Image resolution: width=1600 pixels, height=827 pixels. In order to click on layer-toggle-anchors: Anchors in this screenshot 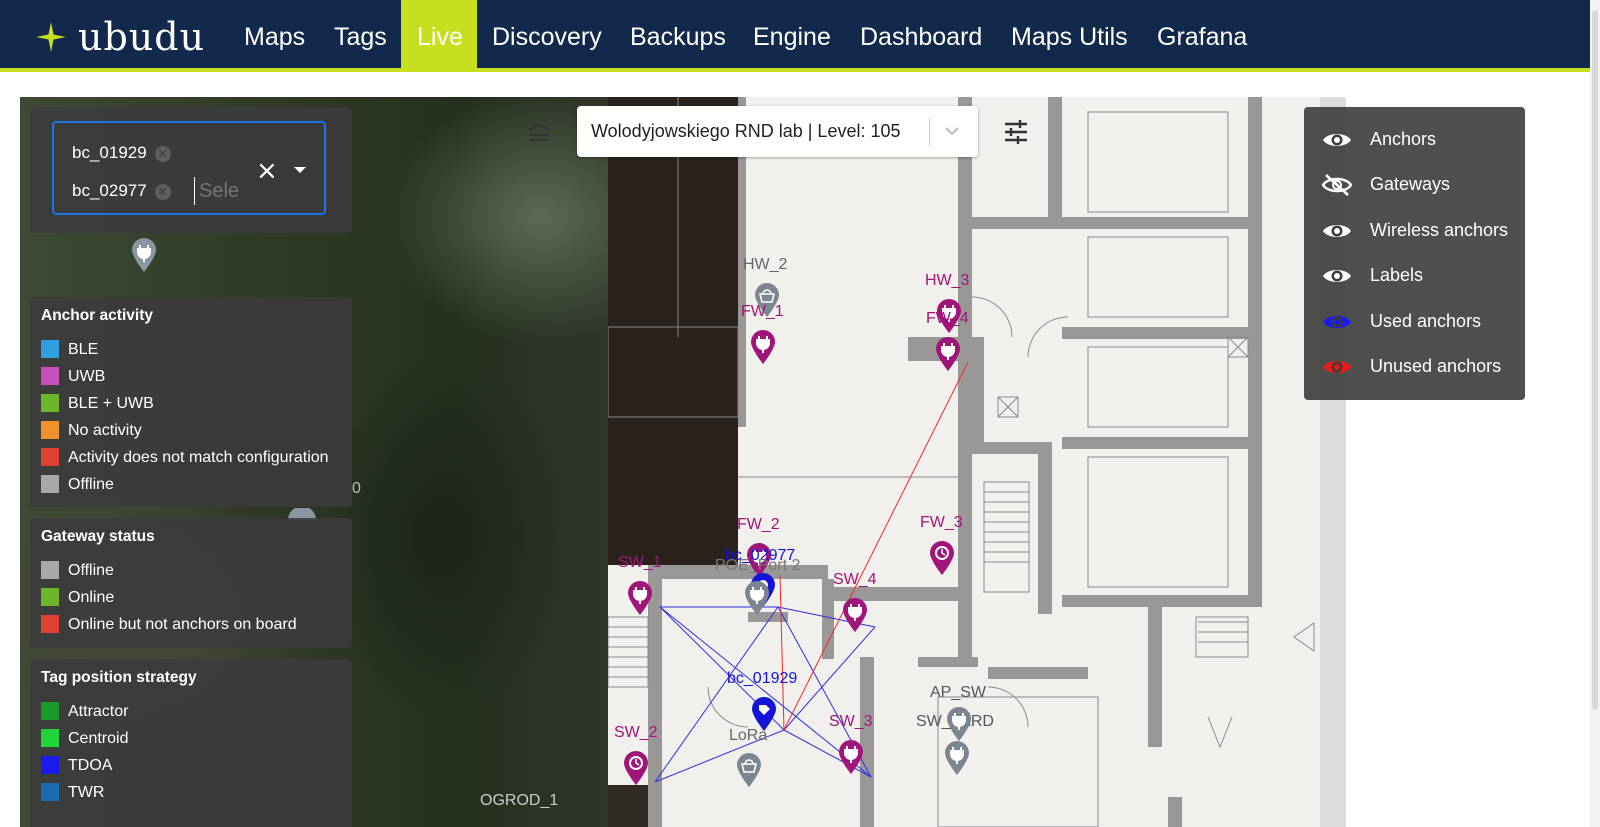, I will do `click(1379, 139)`.